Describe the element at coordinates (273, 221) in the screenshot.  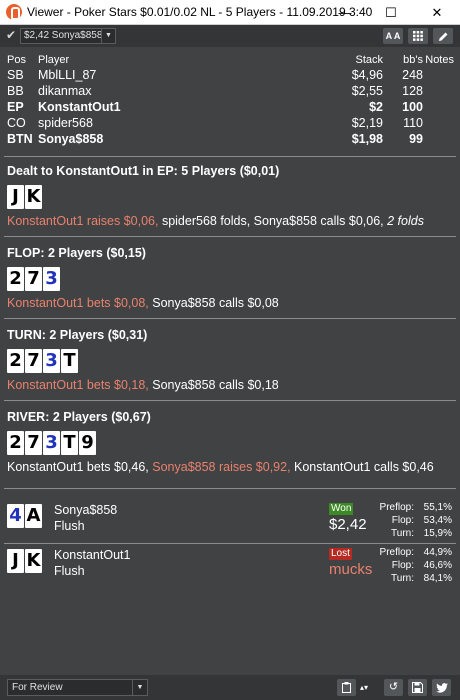
I see `other-actions: spider568 folds, Sonya$858 calls $0,06,` at that location.